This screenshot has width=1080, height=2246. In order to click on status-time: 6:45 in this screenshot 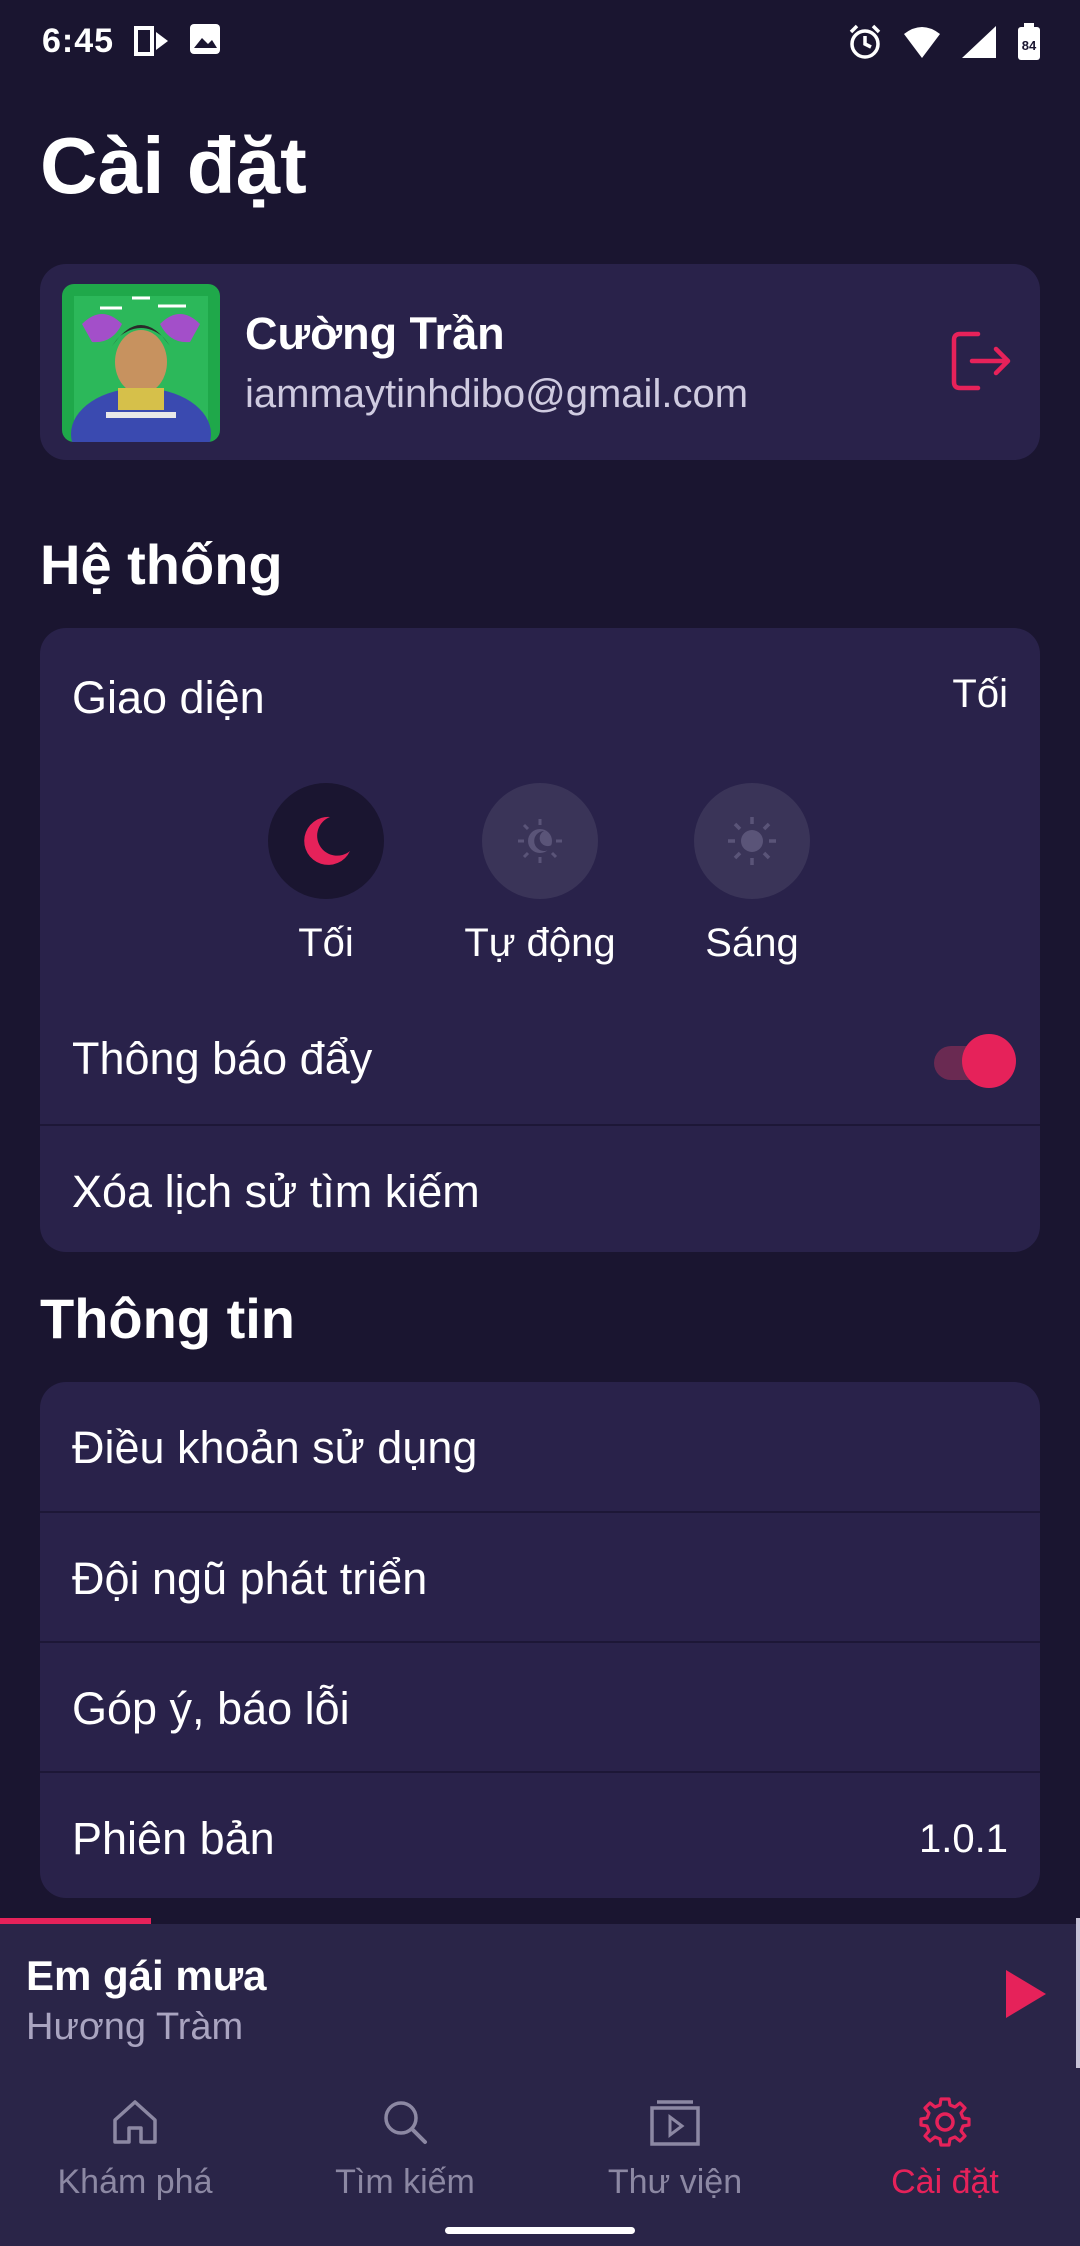, I will do `click(78, 41)`.